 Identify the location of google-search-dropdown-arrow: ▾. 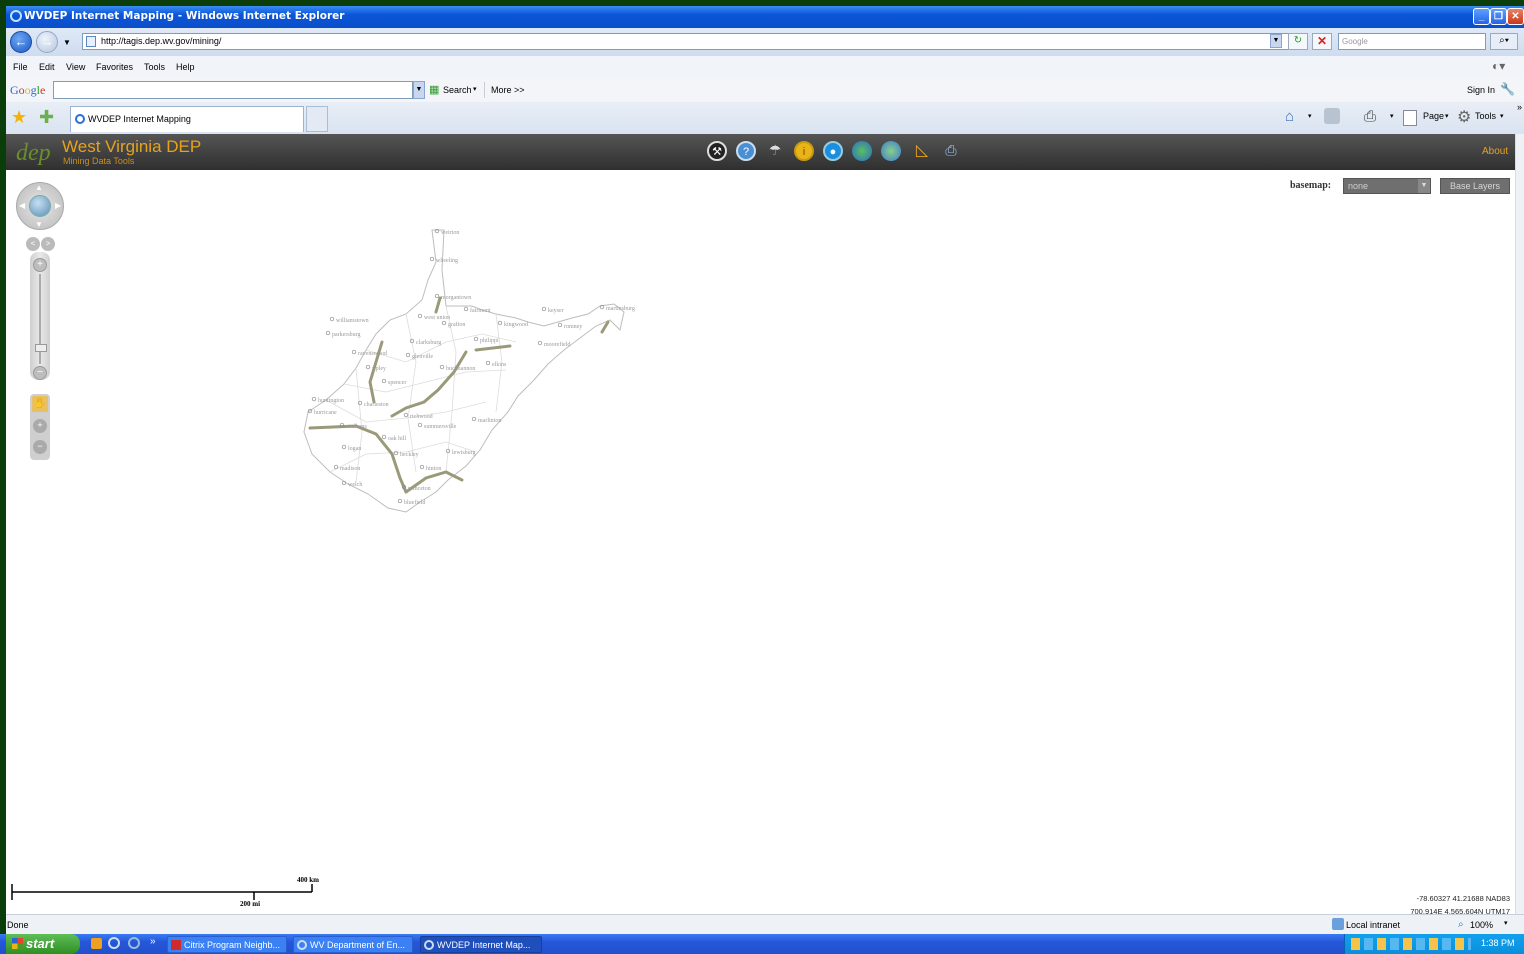
(475, 89).